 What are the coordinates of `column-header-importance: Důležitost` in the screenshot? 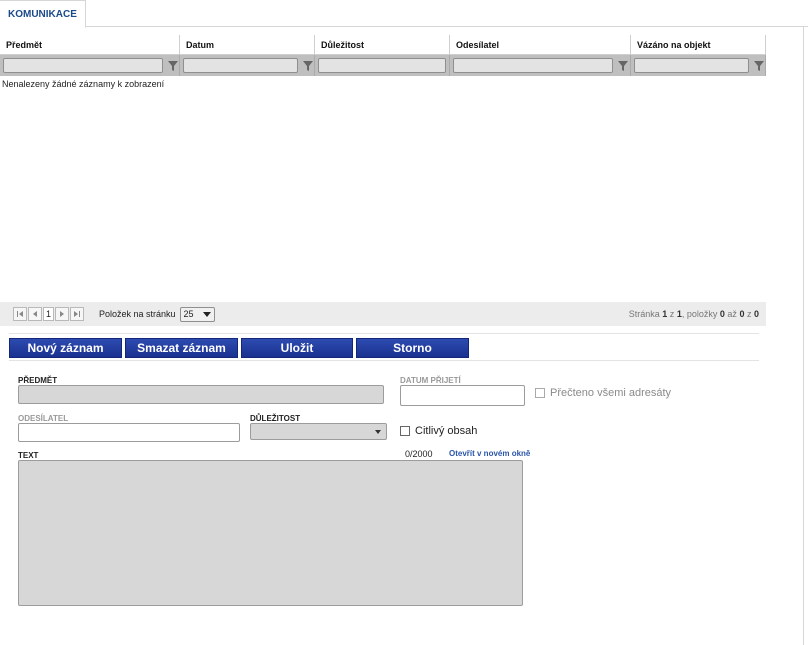 It's located at (382, 44).